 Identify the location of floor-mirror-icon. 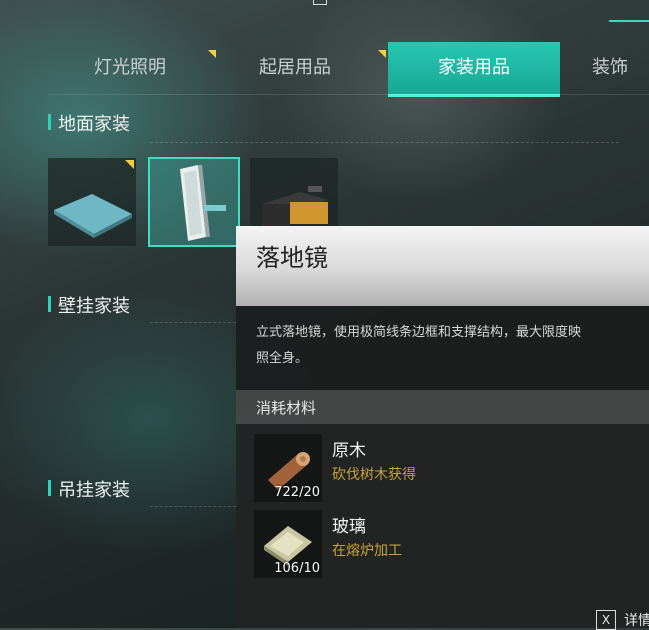
(203, 203).